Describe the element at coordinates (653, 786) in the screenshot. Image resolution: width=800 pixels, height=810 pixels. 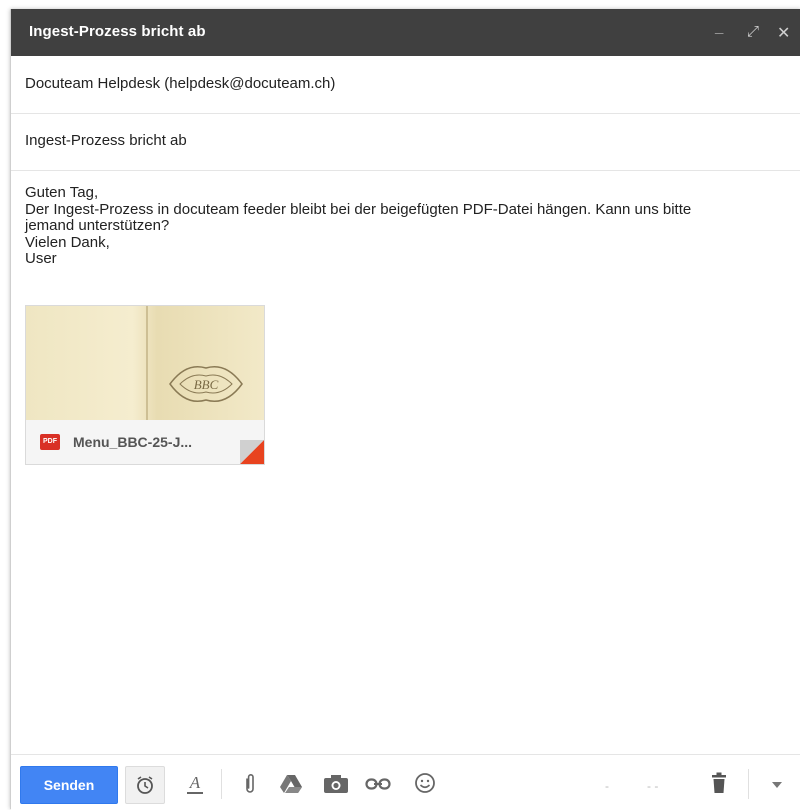
I see `toolbar-placeholder: - -` at that location.